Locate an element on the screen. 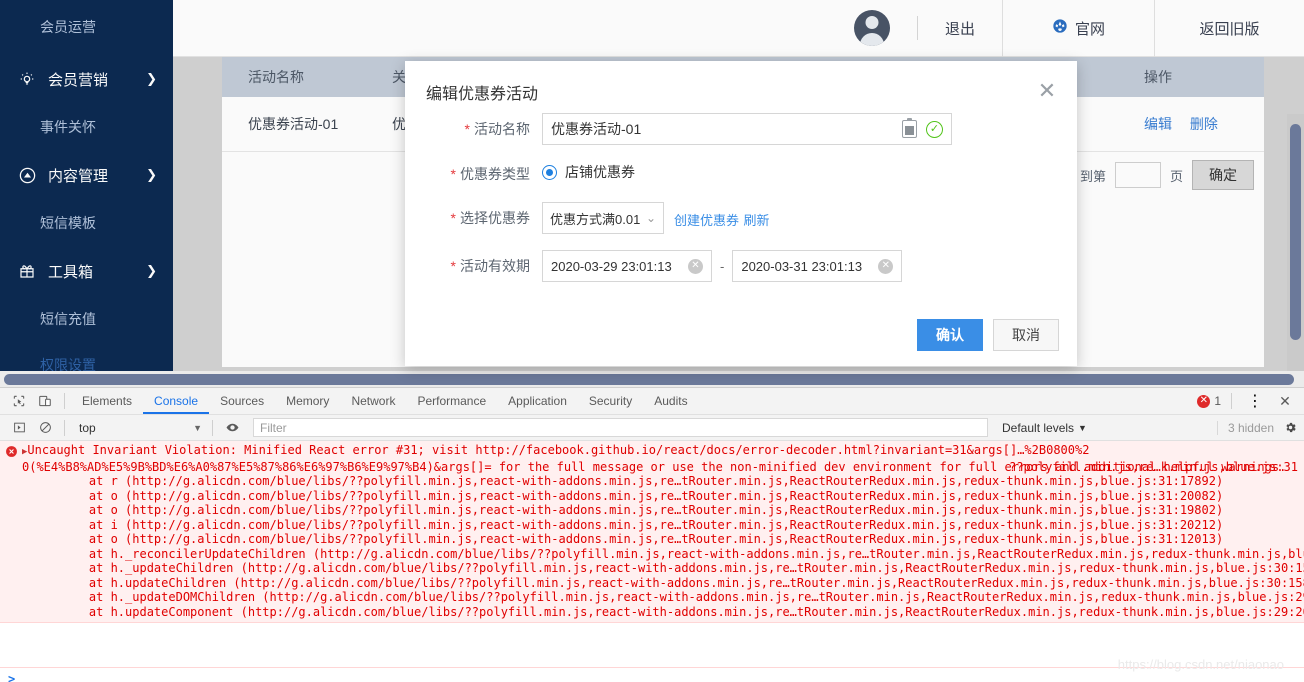  console-prompt: > is located at coordinates (652, 674).